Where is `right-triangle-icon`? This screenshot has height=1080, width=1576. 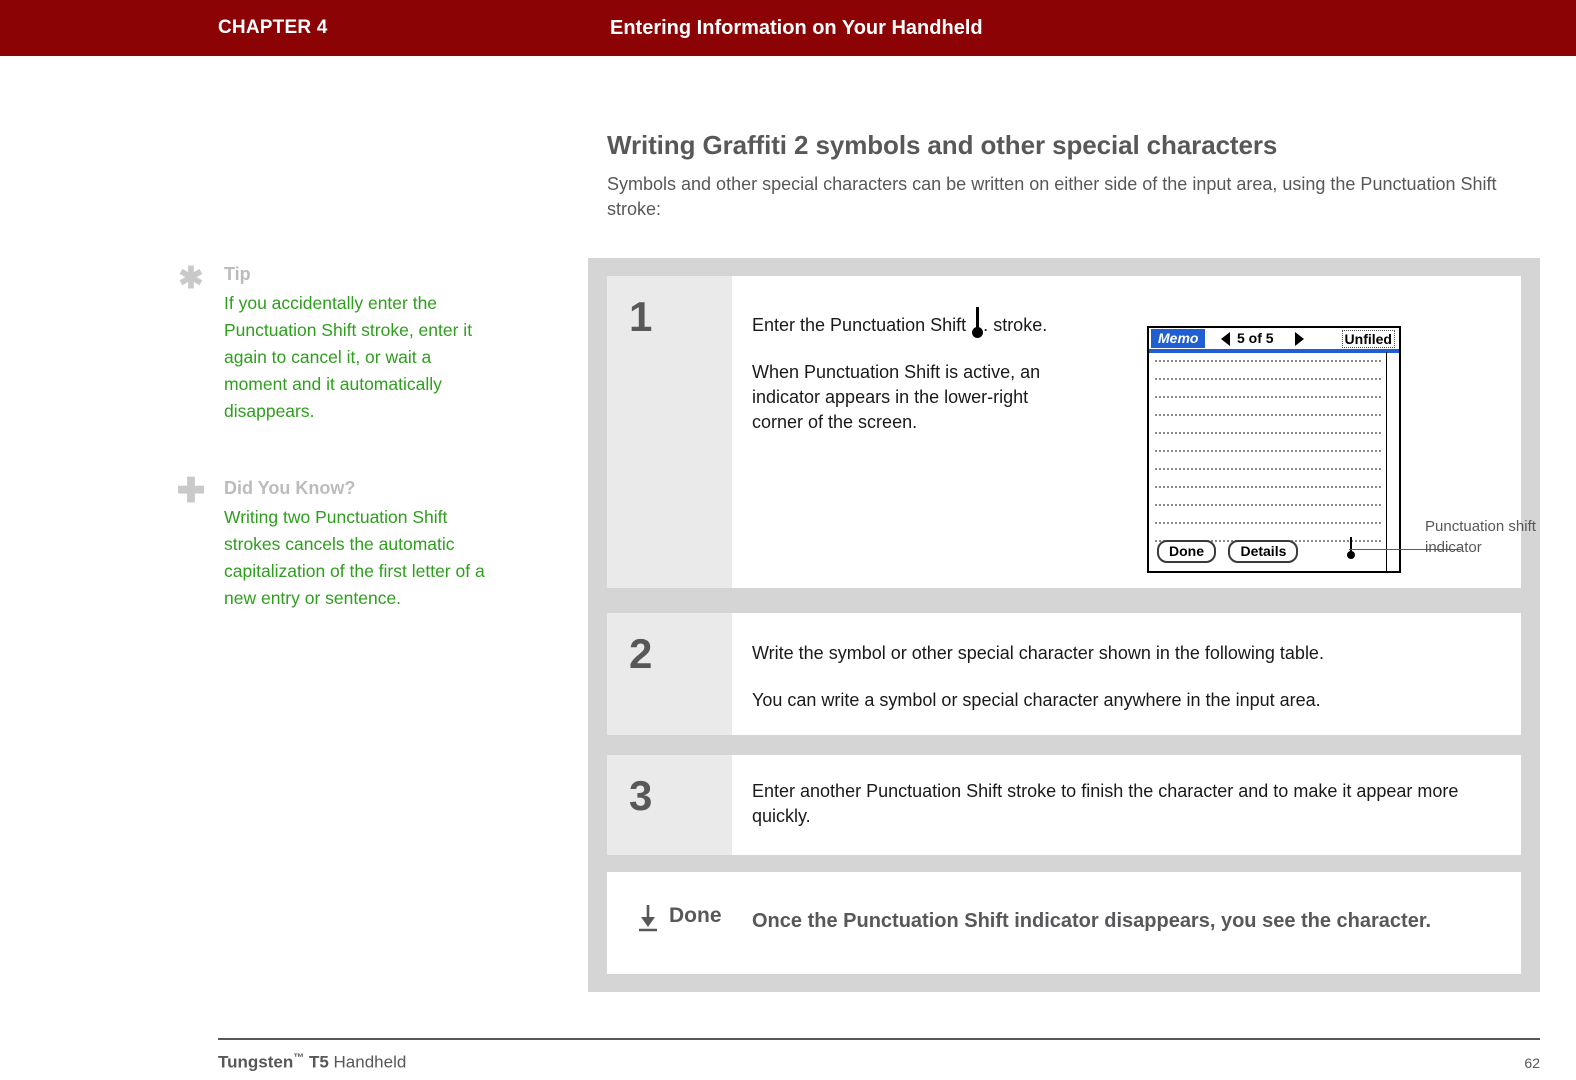
right-triangle-icon is located at coordinates (1299, 339).